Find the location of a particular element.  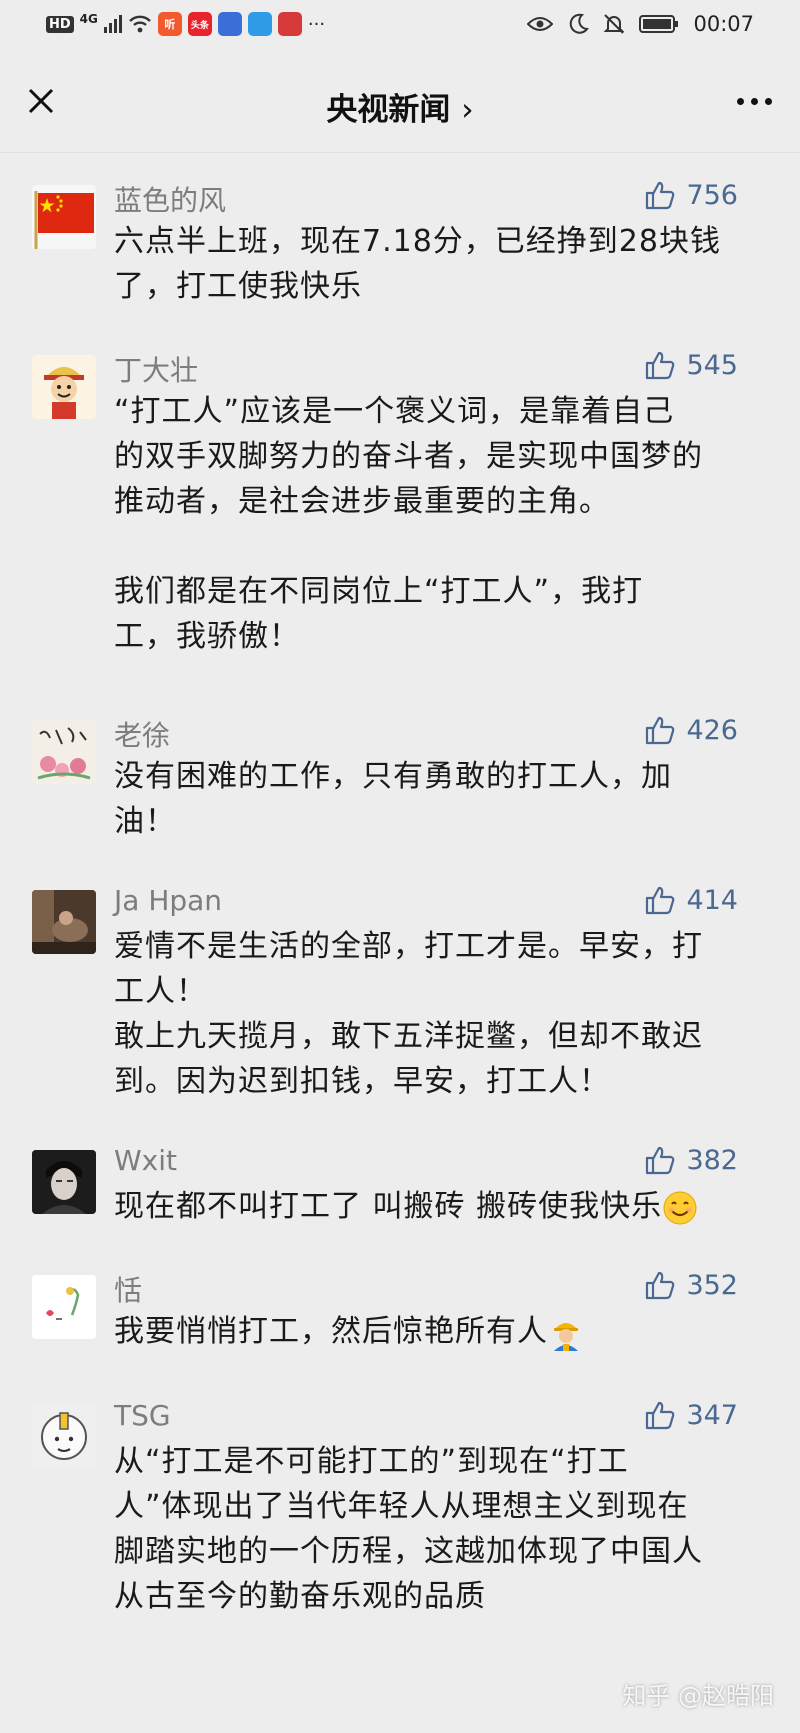

china-flag-icon is located at coordinates (64, 220).